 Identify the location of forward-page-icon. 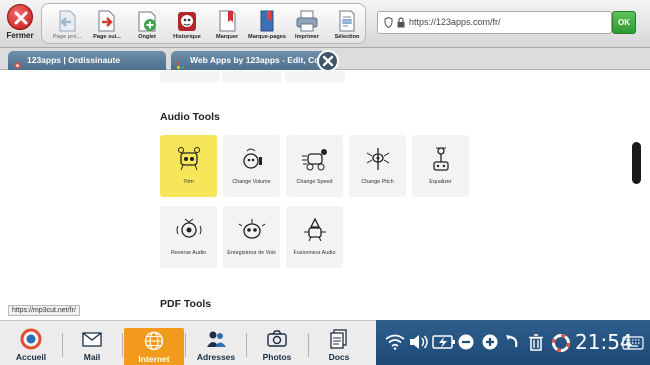
(106, 21).